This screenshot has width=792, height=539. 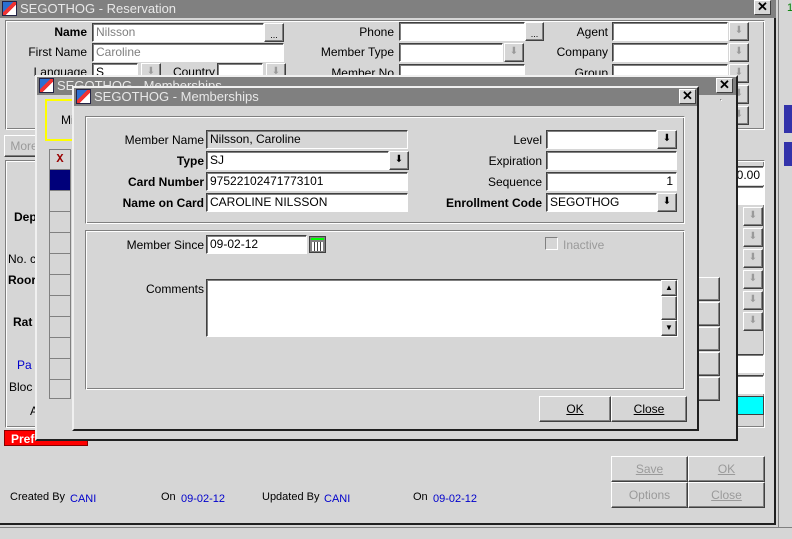 What do you see at coordinates (307, 181) in the screenshot?
I see `card-number-input: 975221024717731​01` at bounding box center [307, 181].